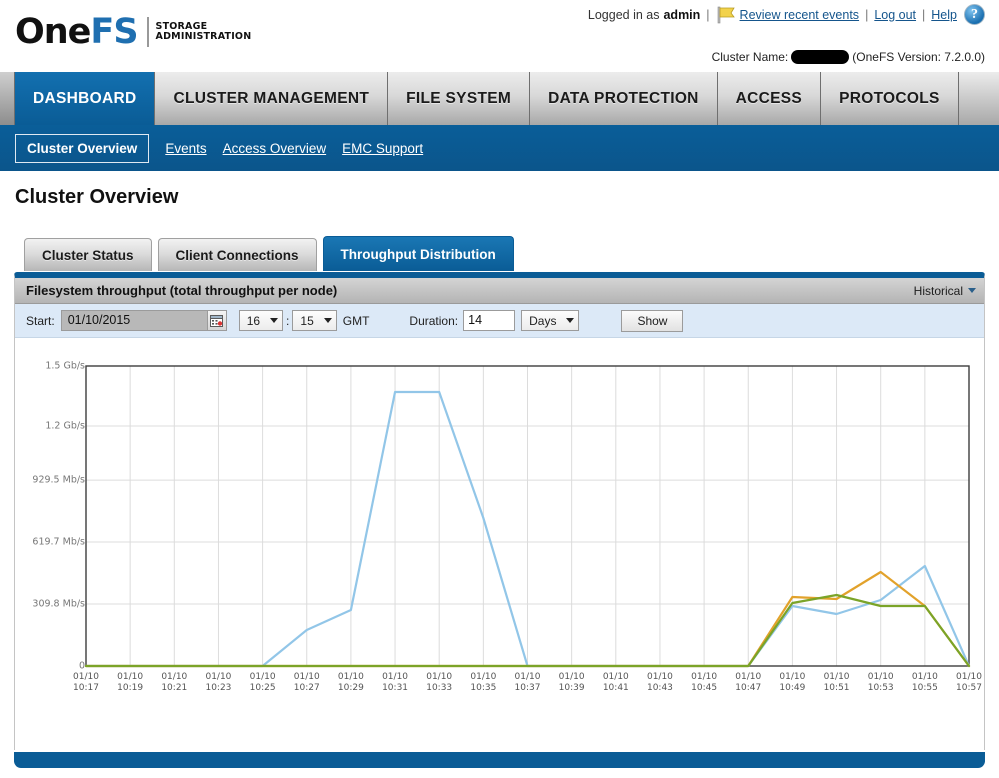 This screenshot has width=999, height=778. What do you see at coordinates (434, 320) in the screenshot?
I see `duration-label: Duration:` at bounding box center [434, 320].